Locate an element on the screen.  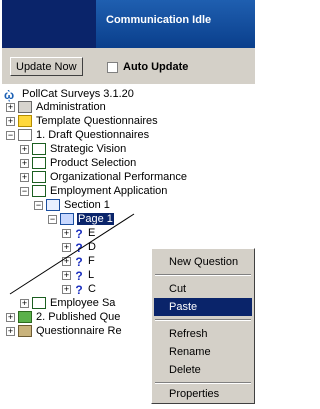
auto-update-control: Auto Update is located at coordinates (147, 67).